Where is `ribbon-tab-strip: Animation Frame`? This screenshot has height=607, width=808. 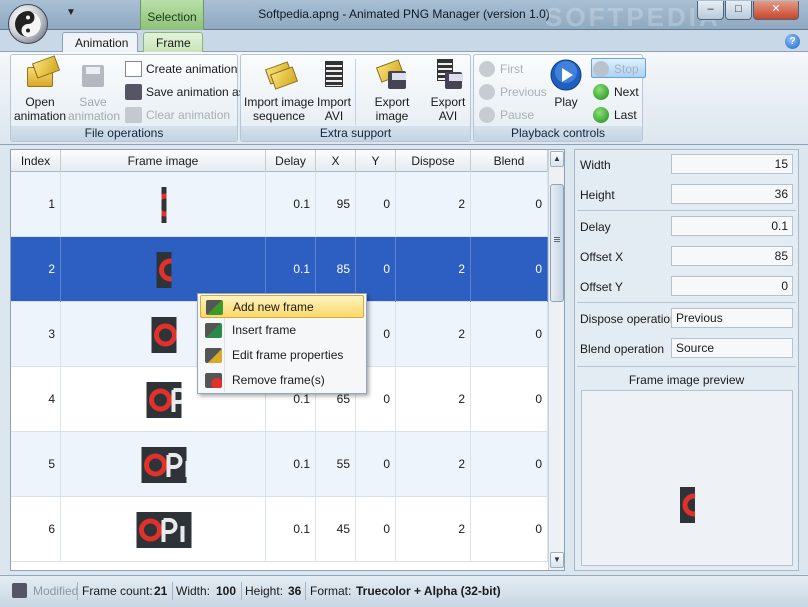 ribbon-tab-strip: Animation Frame is located at coordinates (404, 41).